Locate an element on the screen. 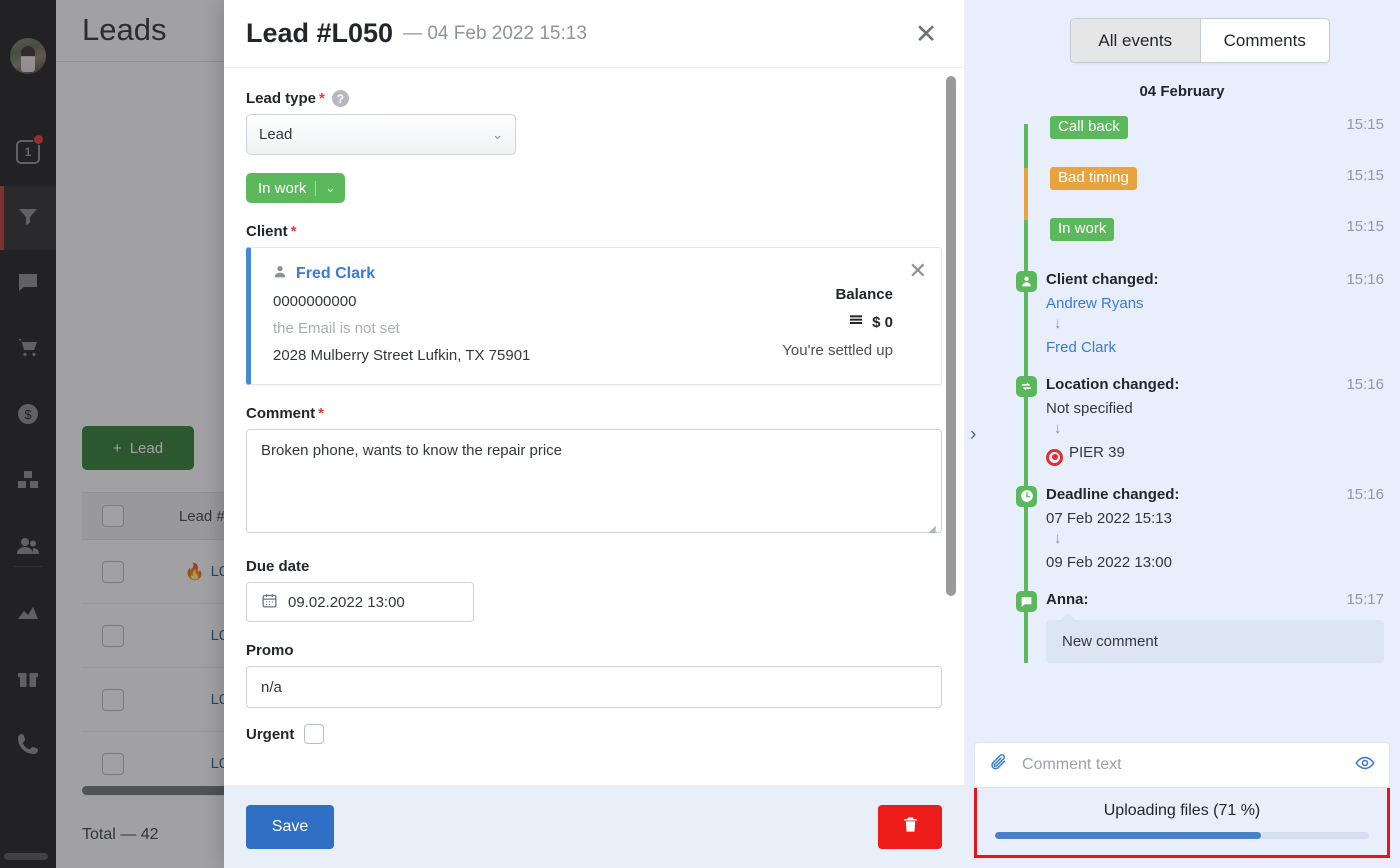  timeline-comment-event: Anna: 15:17 New comment is located at coordinates (1200, 626).